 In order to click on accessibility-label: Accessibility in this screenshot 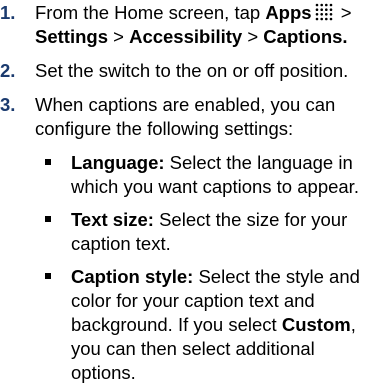, I will do `click(186, 36)`.